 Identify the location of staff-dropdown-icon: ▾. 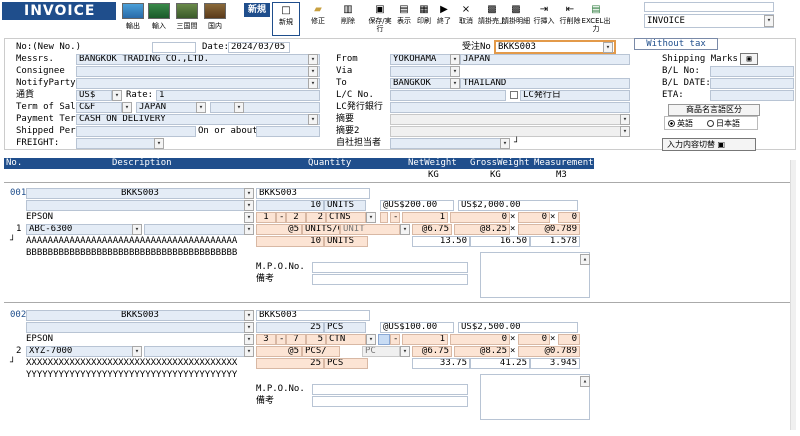
(505, 143).